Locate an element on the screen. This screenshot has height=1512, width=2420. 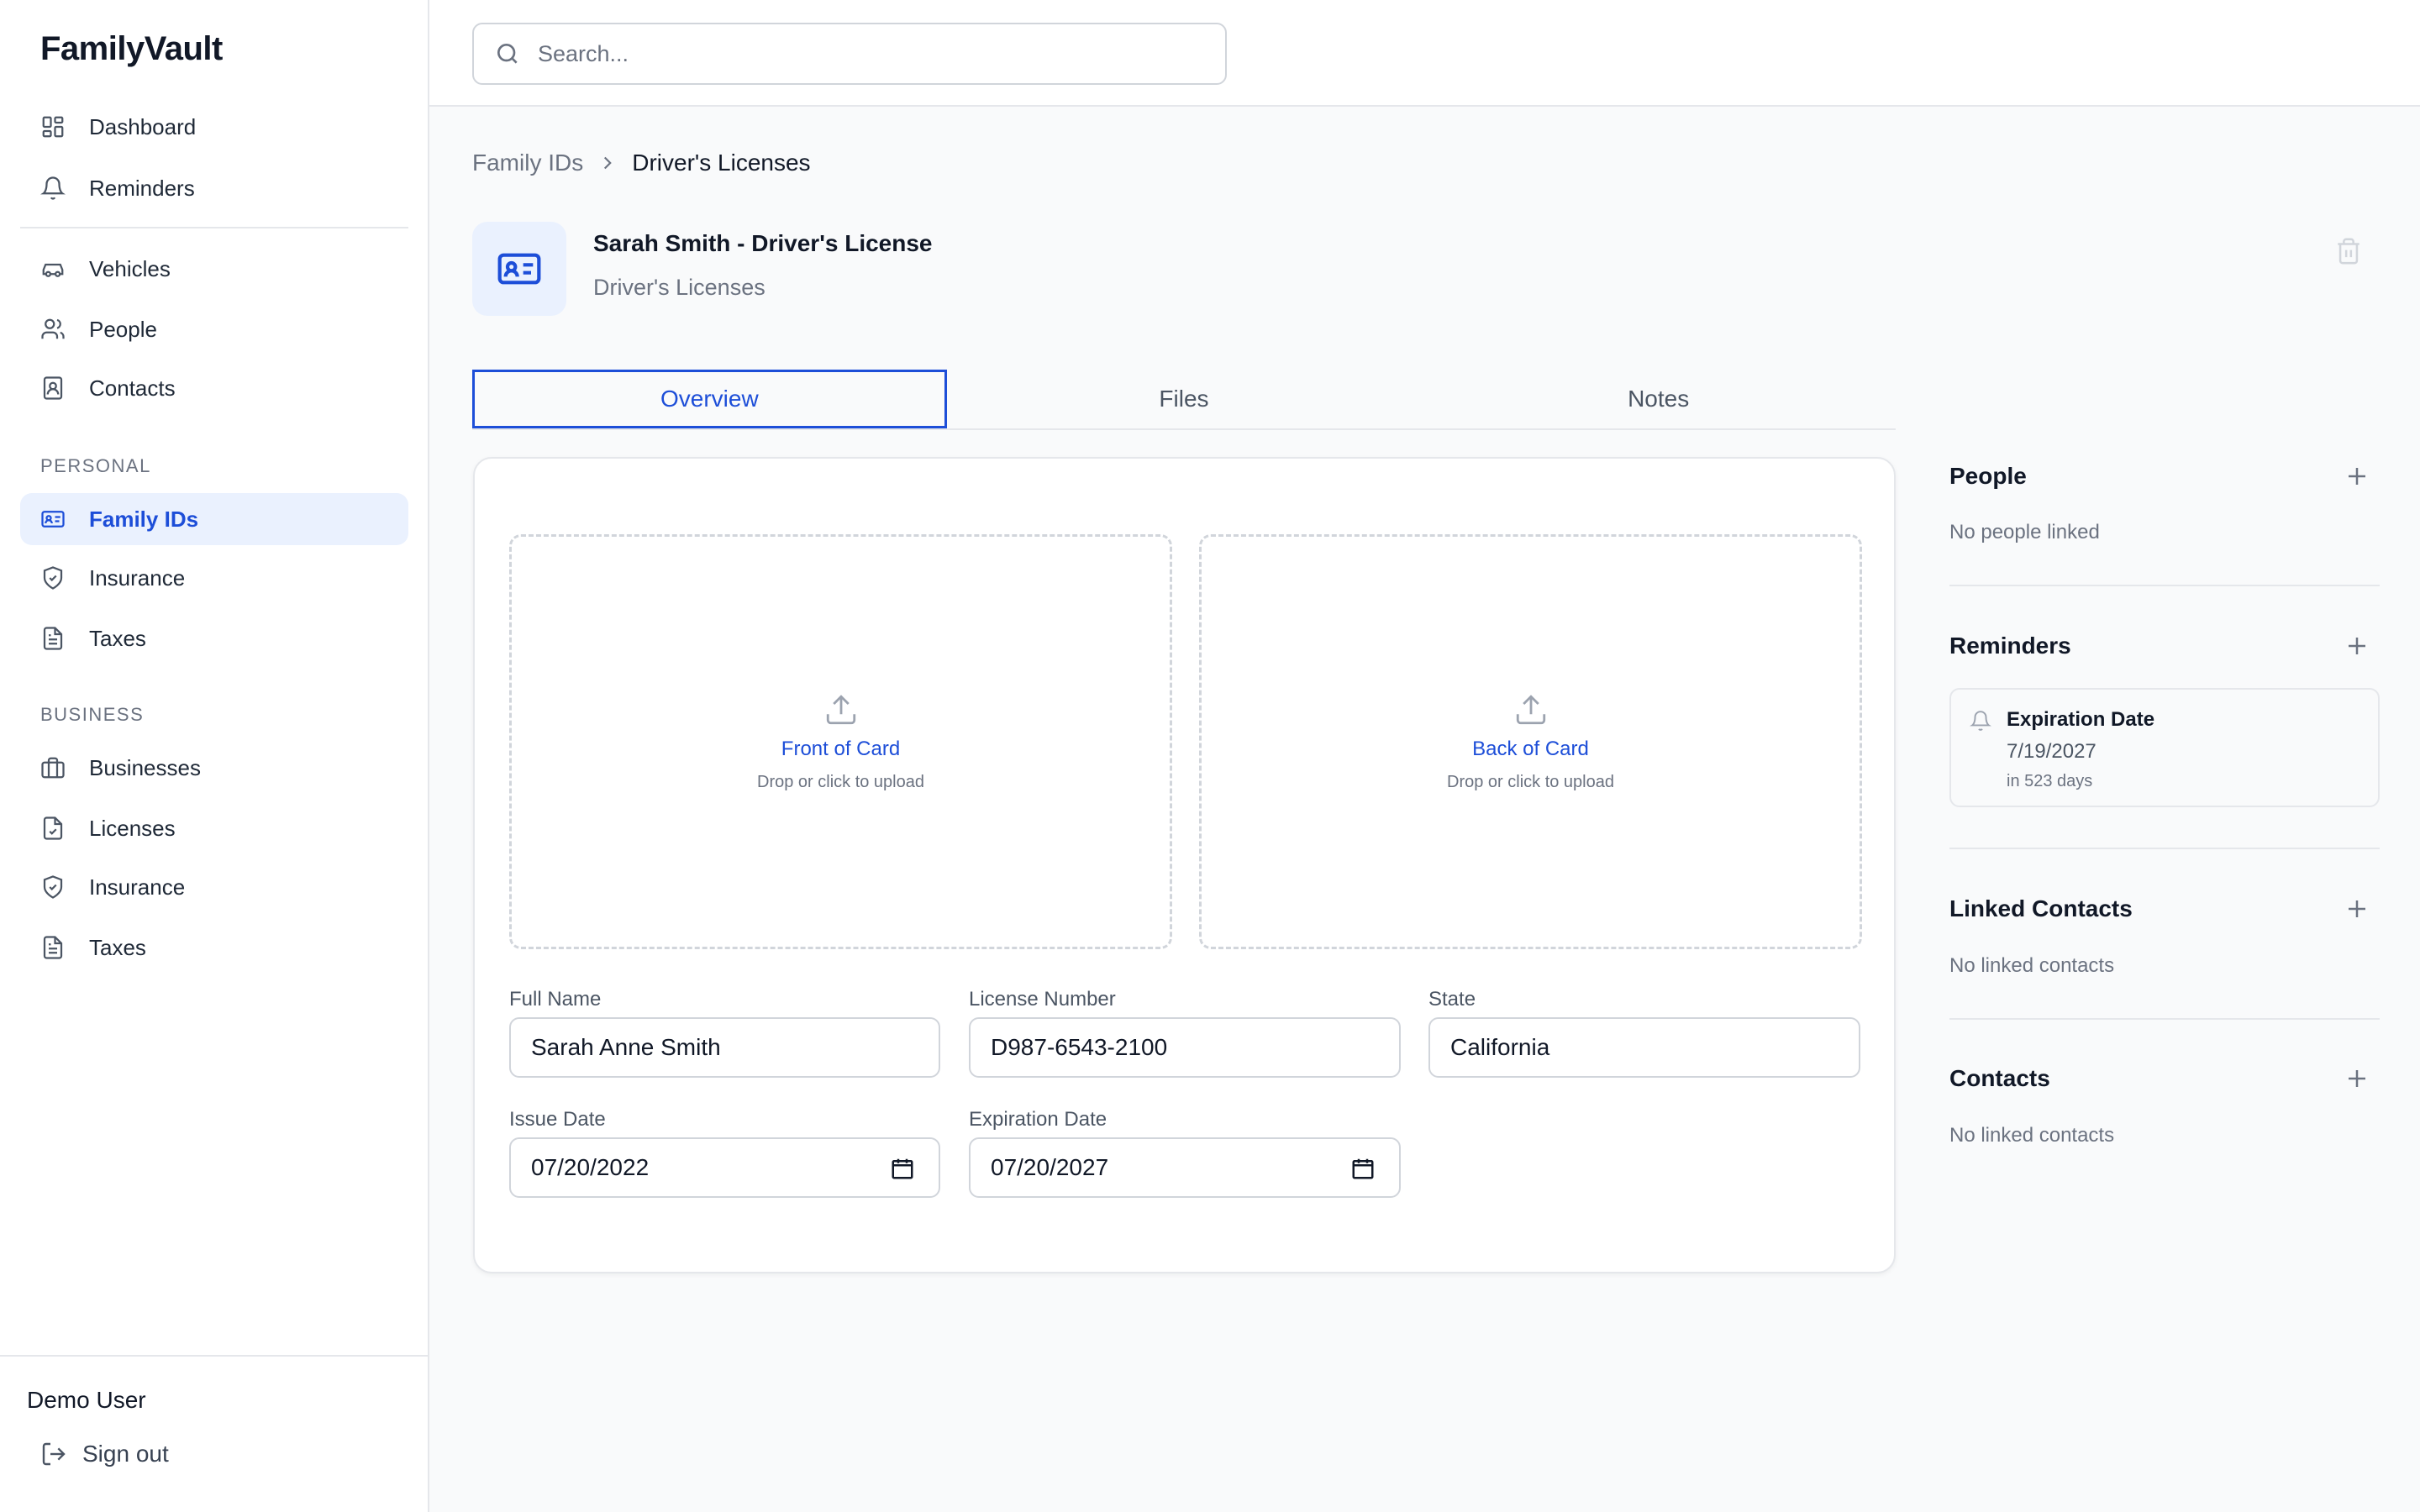
add-person-button is located at coordinates (2357, 476).